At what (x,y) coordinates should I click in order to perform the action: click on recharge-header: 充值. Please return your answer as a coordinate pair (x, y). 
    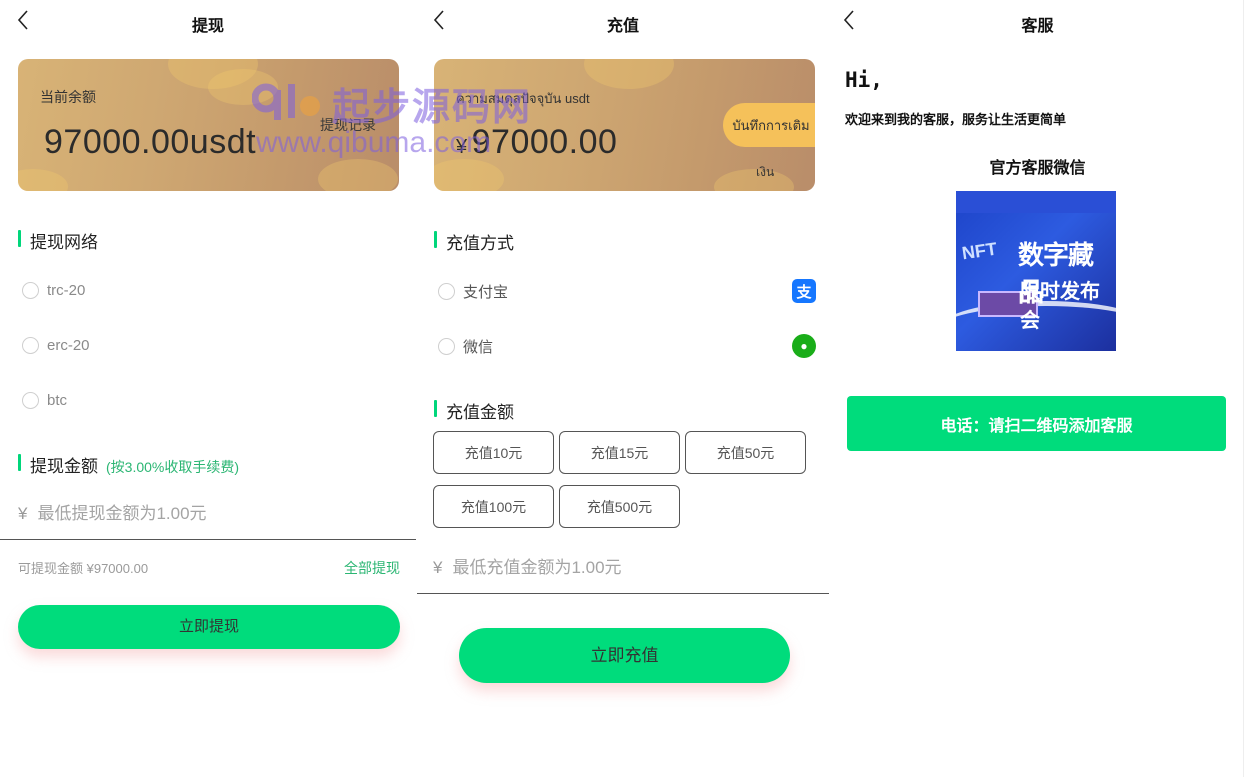
    Looking at the image, I should click on (623, 22).